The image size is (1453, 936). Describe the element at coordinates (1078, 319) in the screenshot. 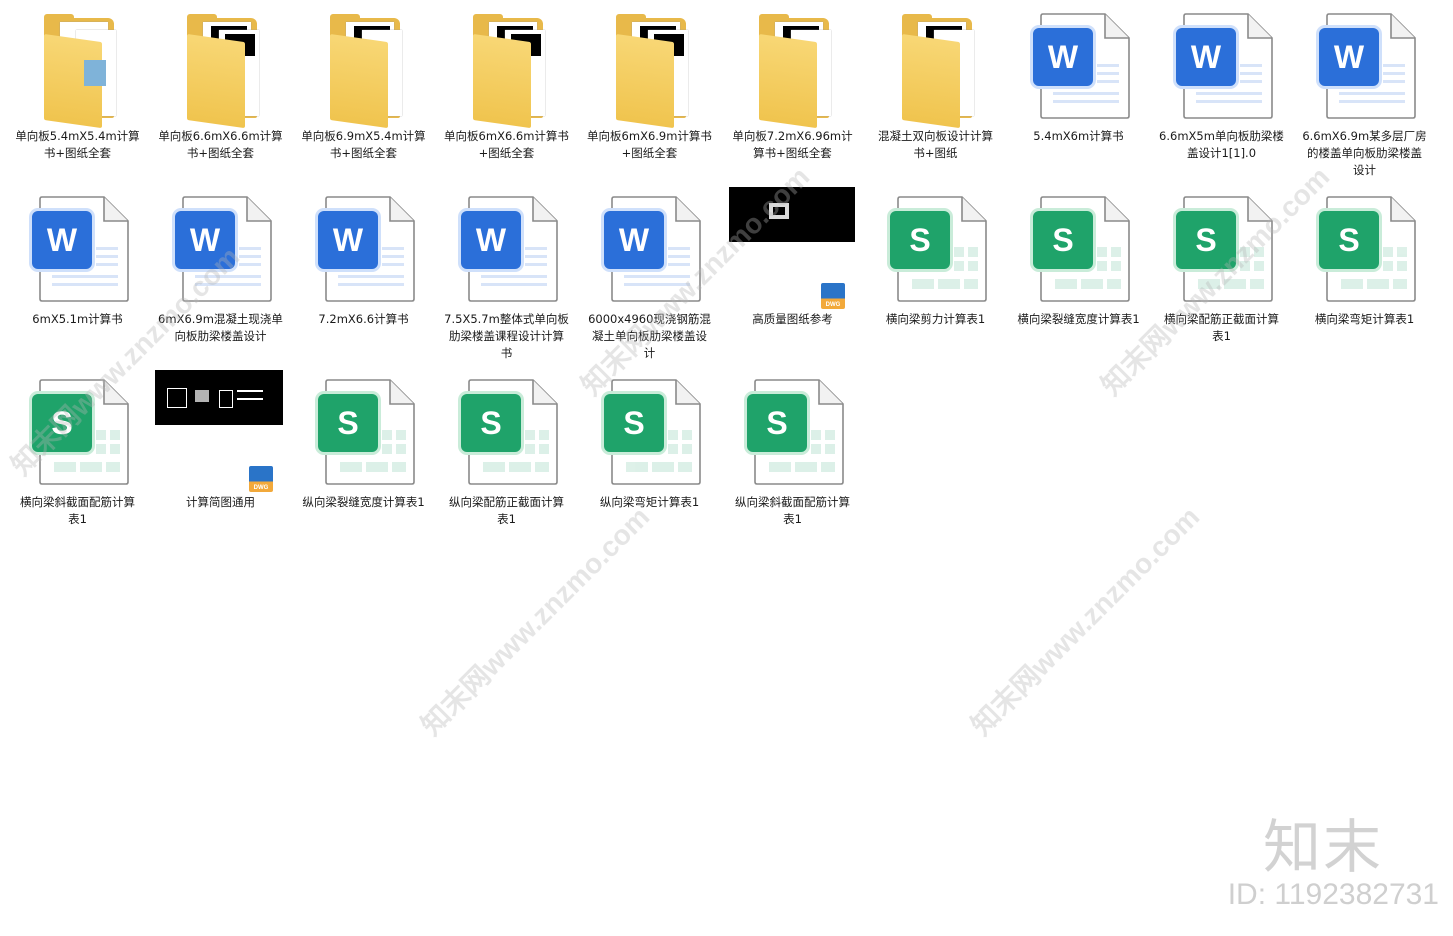

I see `file-label: 横向梁裂缝宽度计算表1` at that location.